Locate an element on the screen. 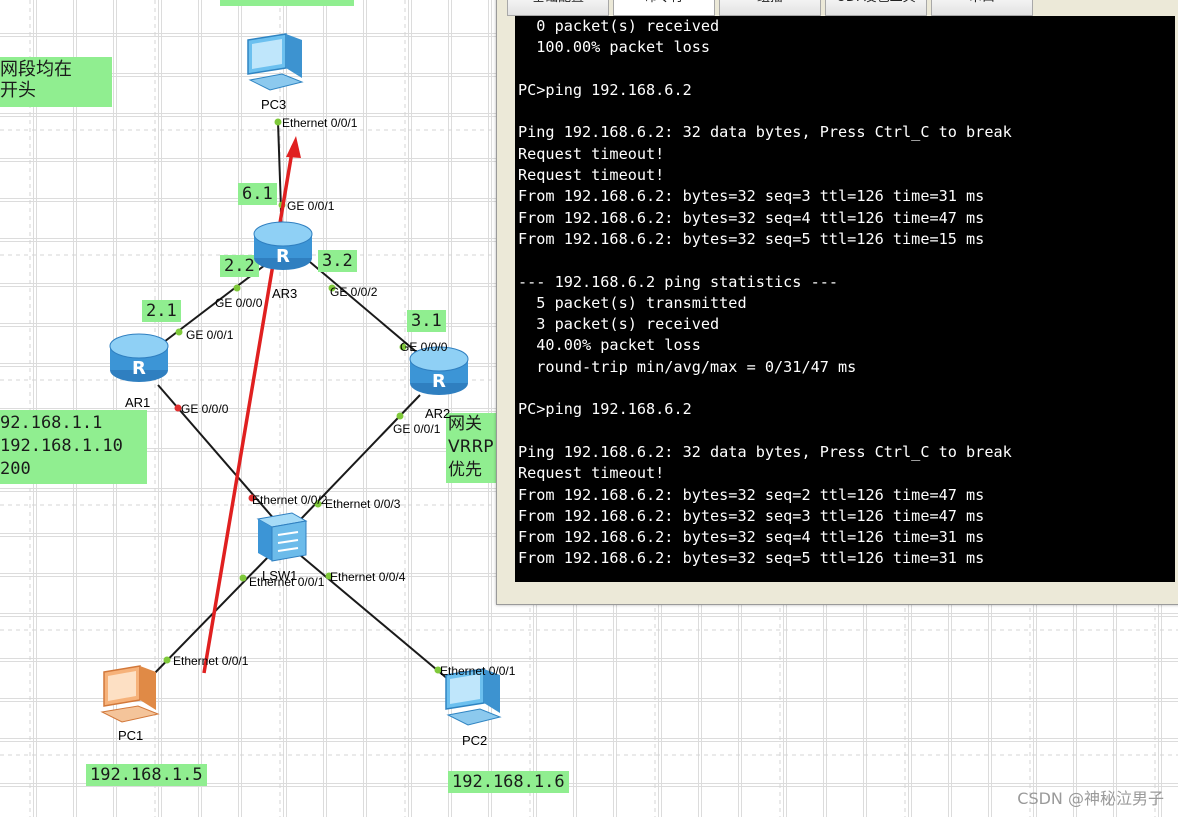 The width and height of the screenshot is (1178, 817). note-left-line1: 网段均在 is located at coordinates (36, 69).